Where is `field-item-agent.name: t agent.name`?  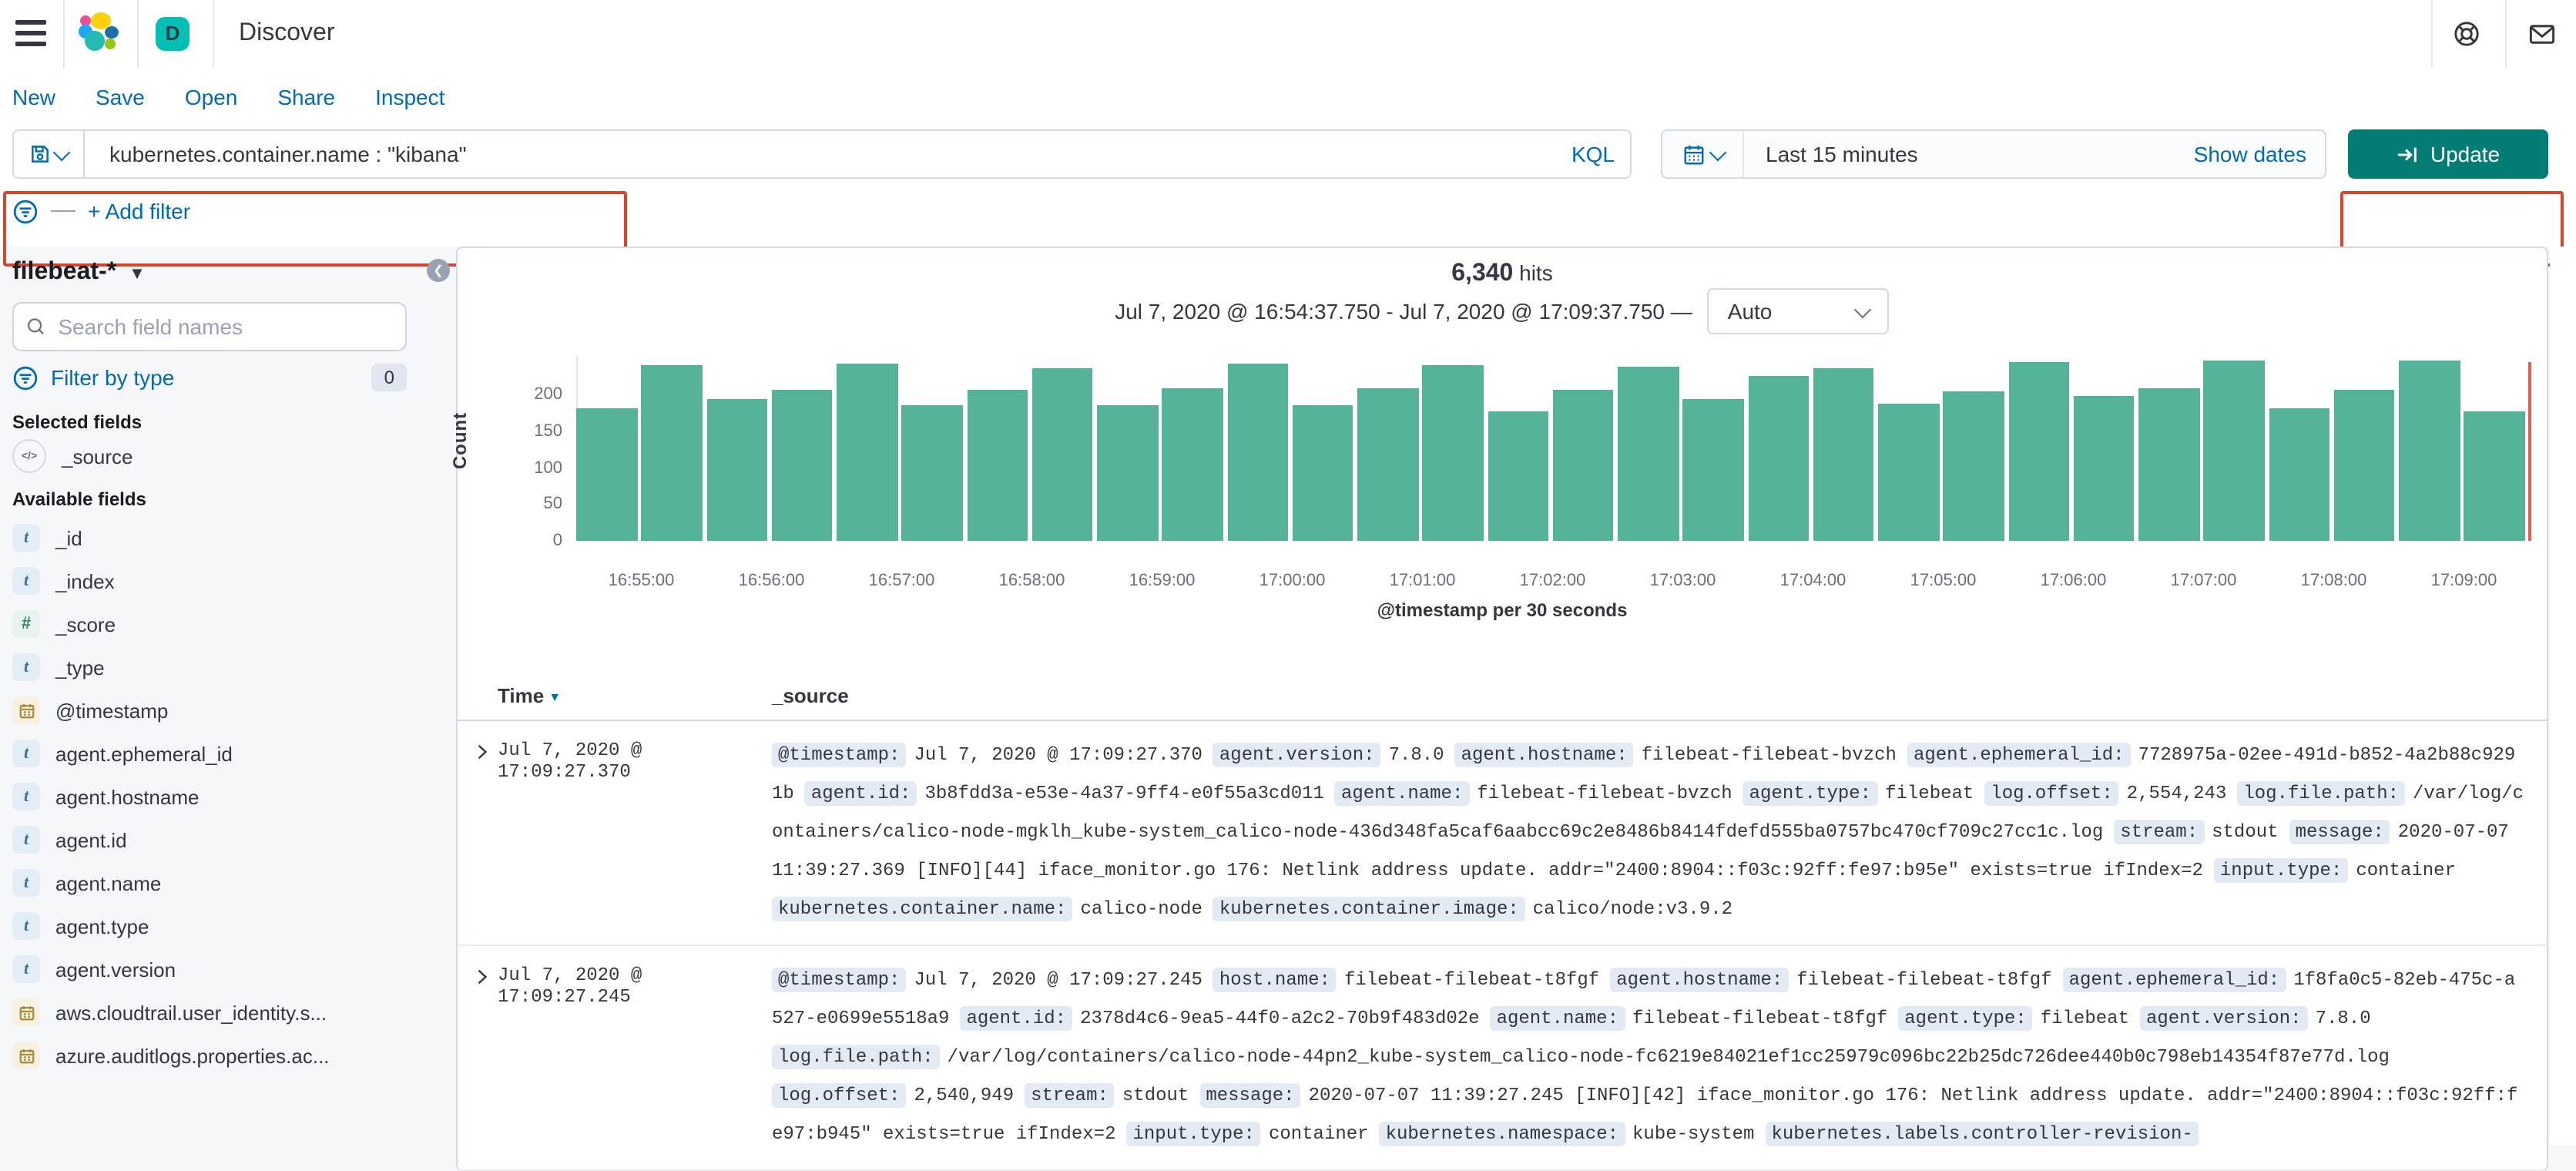 field-item-agent.name: t agent.name is located at coordinates (228, 882).